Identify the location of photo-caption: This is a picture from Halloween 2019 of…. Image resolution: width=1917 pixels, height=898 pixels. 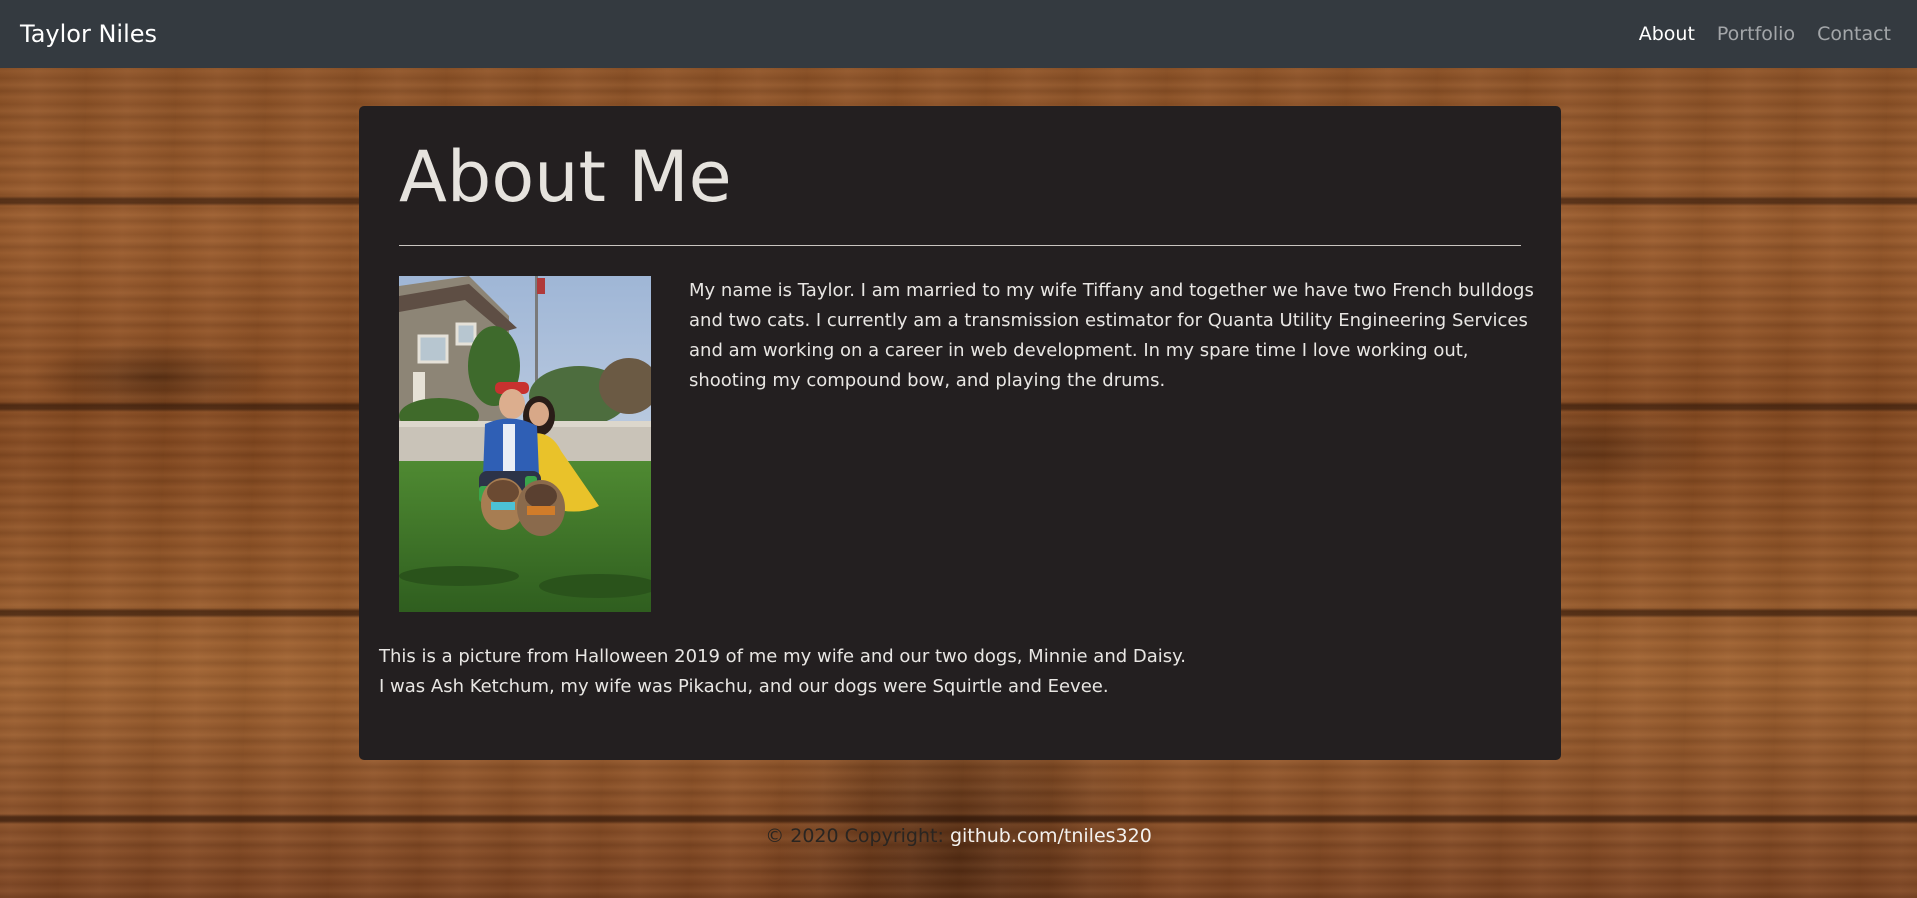
(959, 672).